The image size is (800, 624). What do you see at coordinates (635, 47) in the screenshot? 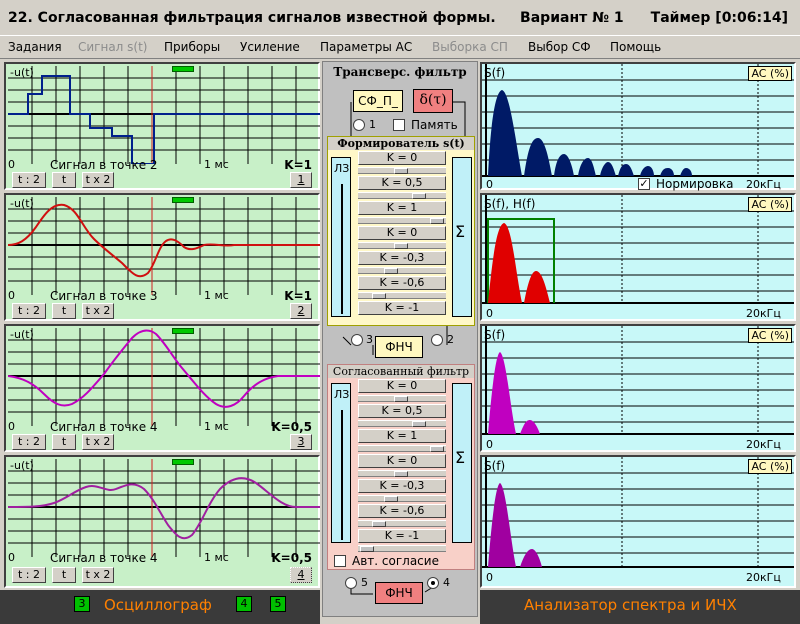
I see `menu-help: Помощь` at bounding box center [635, 47].